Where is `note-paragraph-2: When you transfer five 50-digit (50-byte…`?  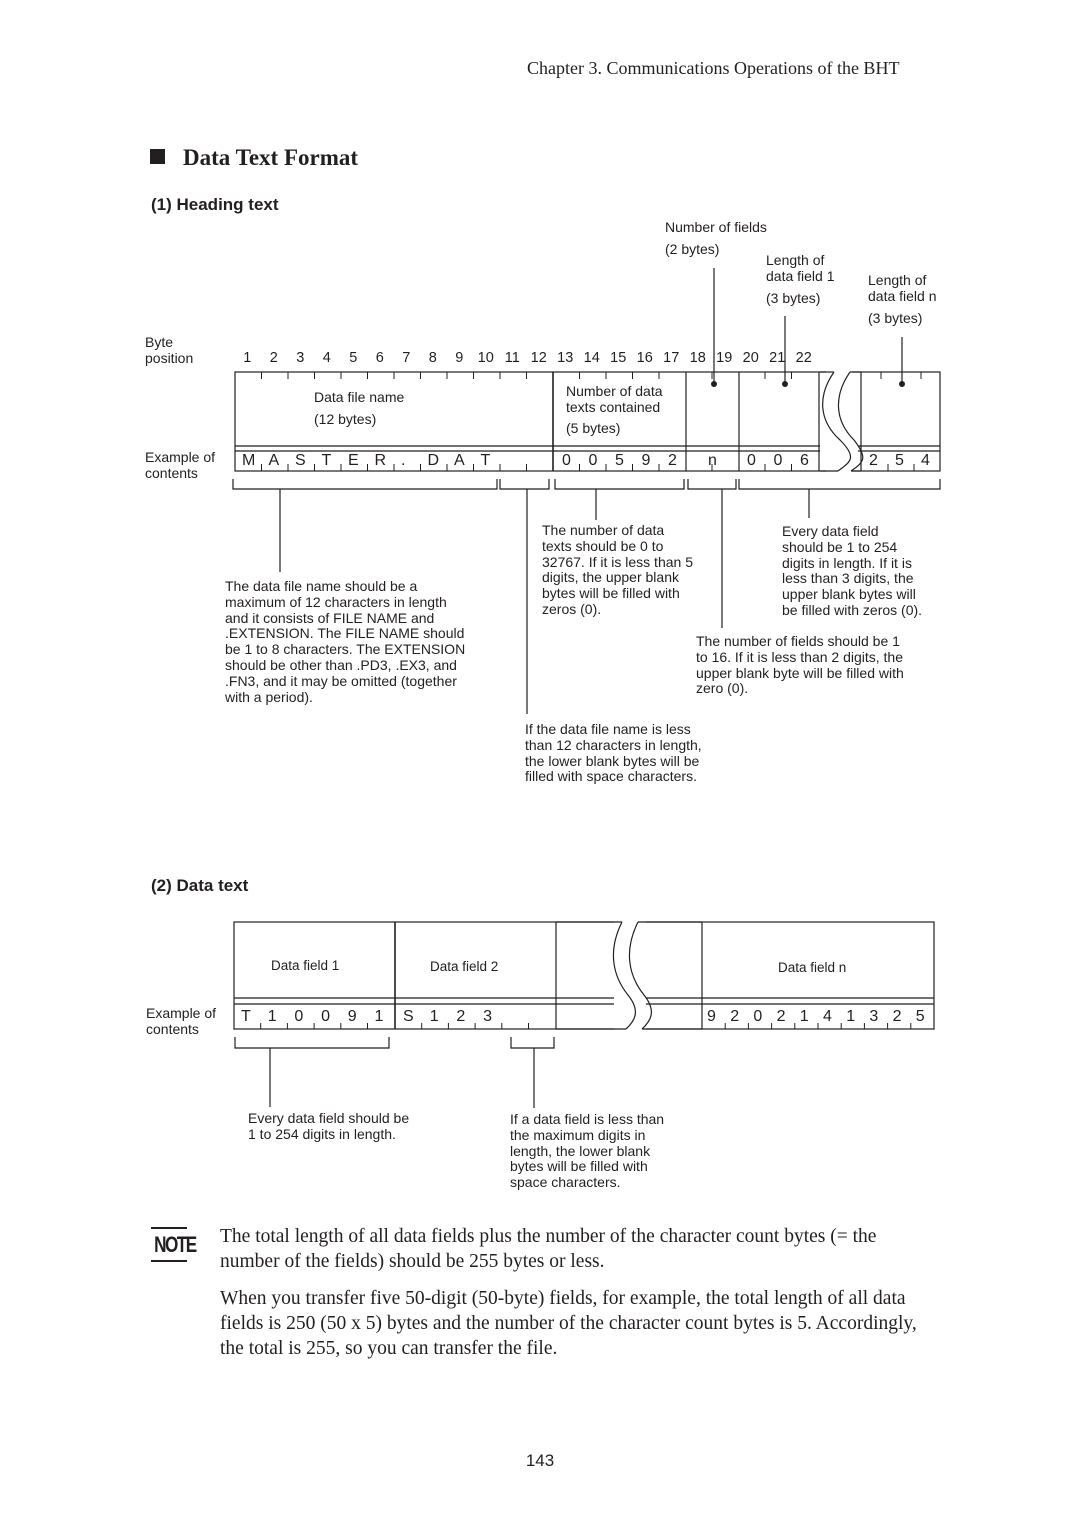
note-paragraph-2: When you transfer five 50-digit (50-byte… is located at coordinates (568, 1323).